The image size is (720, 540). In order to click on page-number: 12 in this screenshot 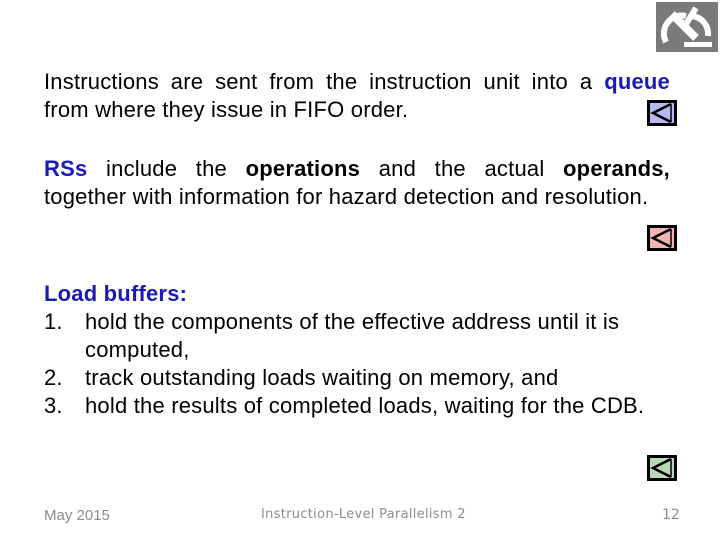, I will do `click(671, 515)`.